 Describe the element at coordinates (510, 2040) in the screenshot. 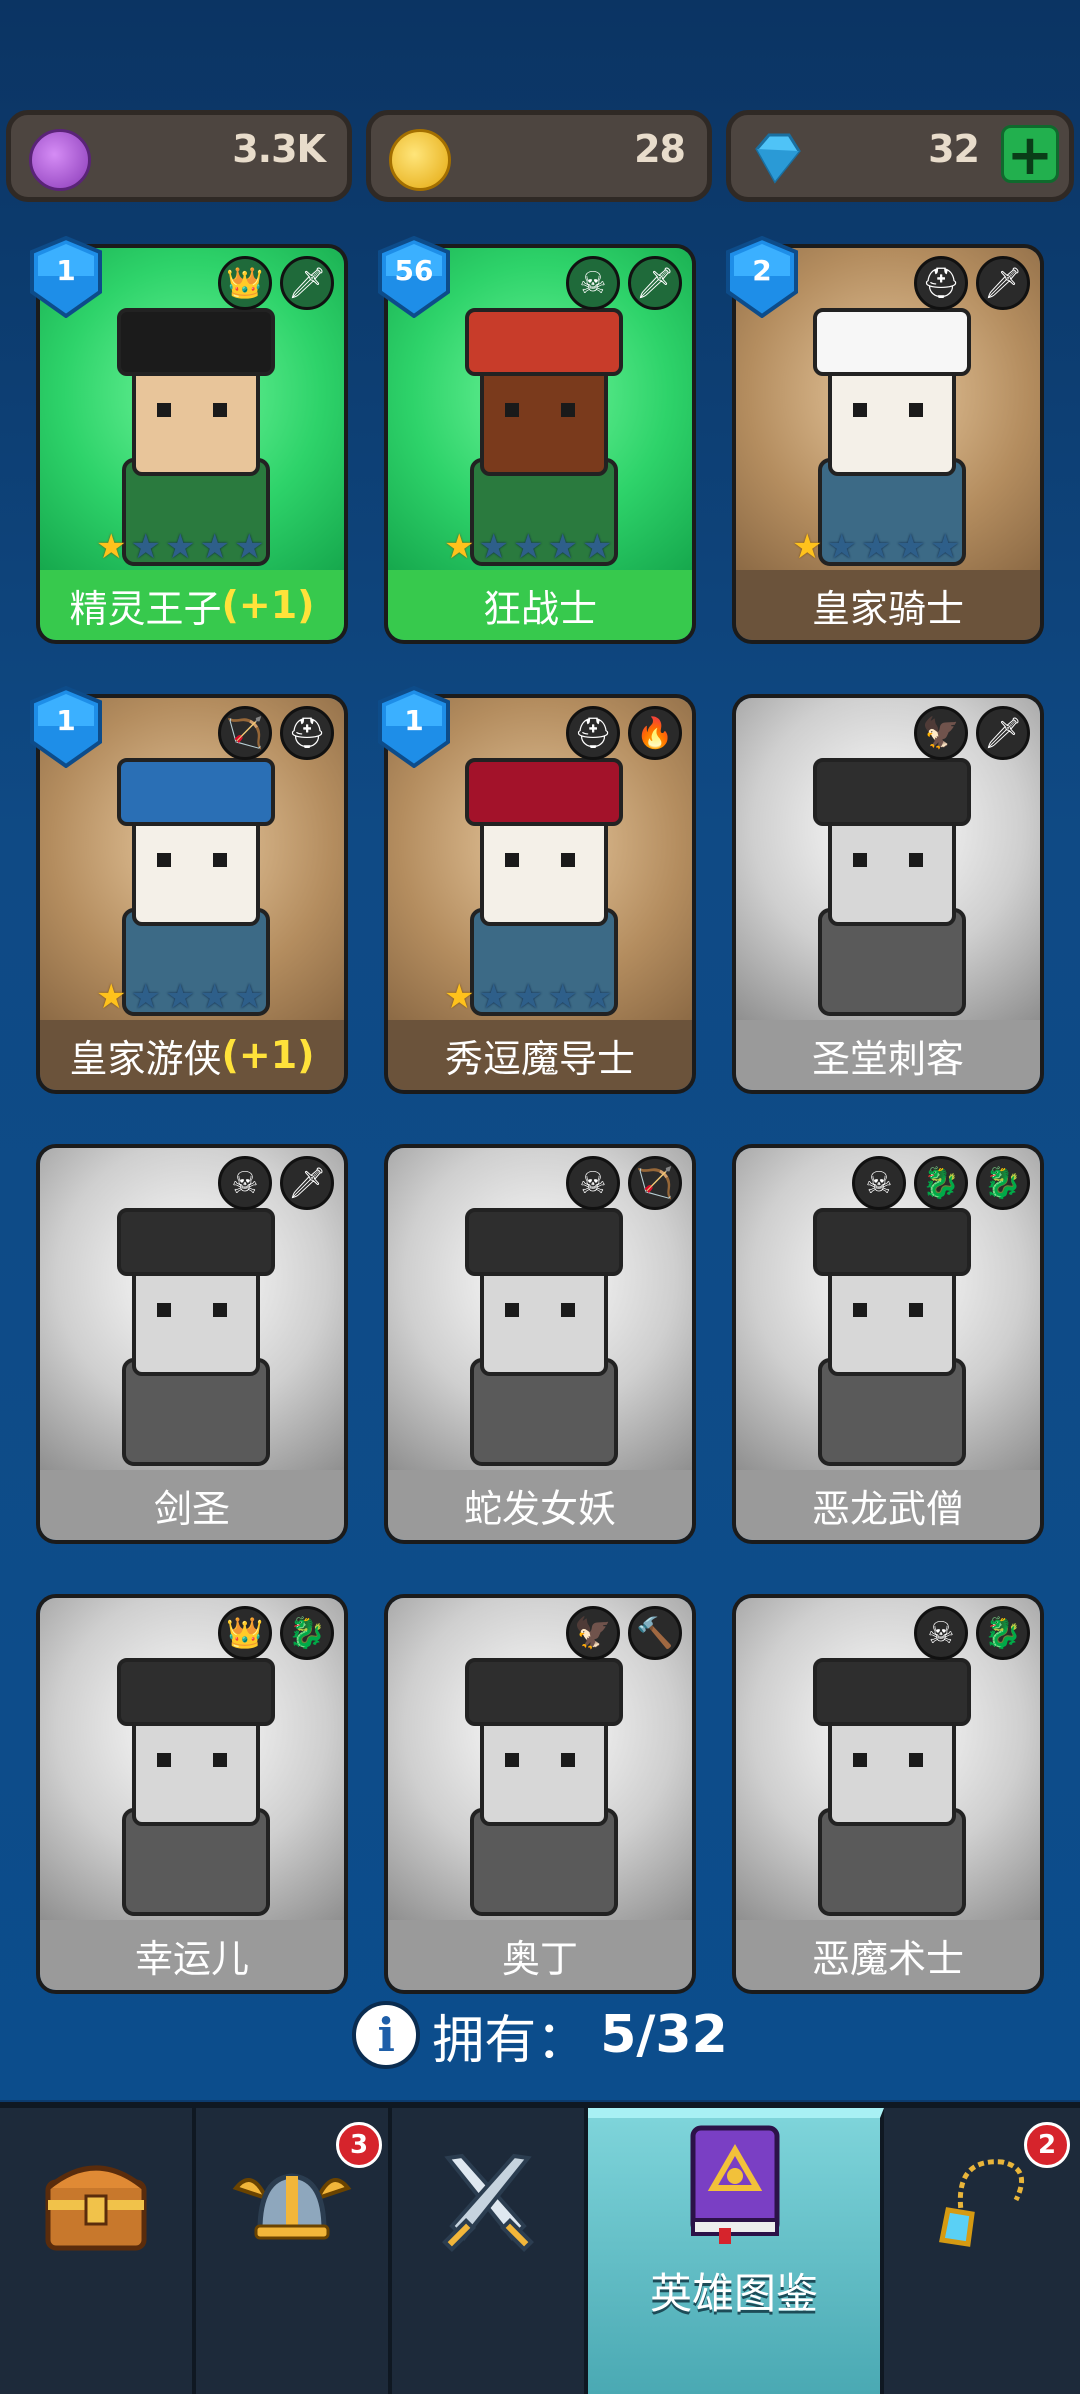

I see `owned-label: 拥有：` at that location.